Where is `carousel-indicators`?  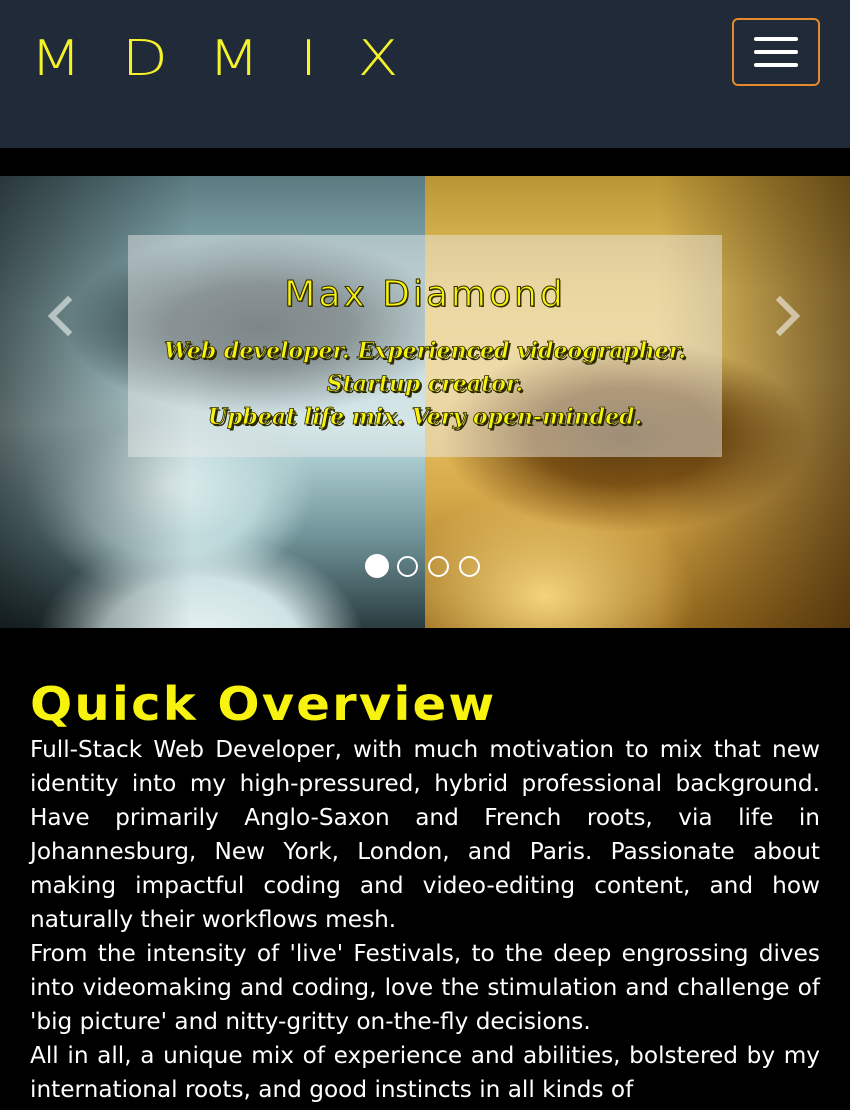 carousel-indicators is located at coordinates (427, 566).